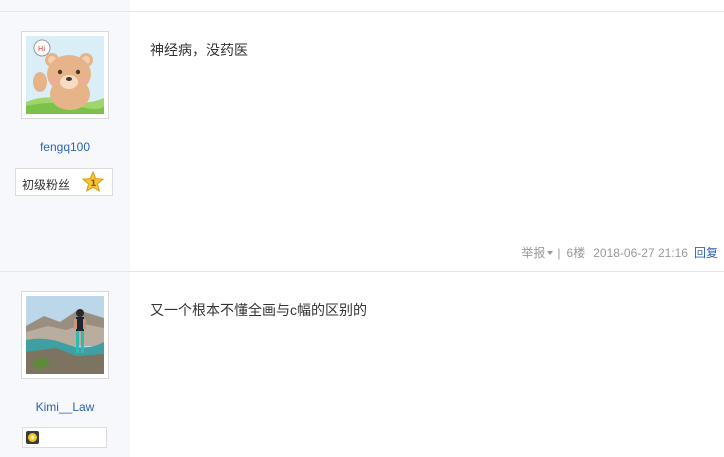 This screenshot has width=724, height=457. I want to click on badge-level-number: 1, so click(93, 184).